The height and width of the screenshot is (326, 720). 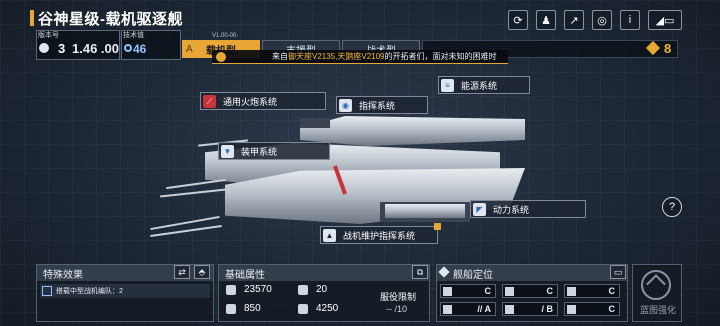 What do you see at coordinates (473, 275) in the screenshot?
I see `ship-positioning-title: 舰船定位` at bounding box center [473, 275].